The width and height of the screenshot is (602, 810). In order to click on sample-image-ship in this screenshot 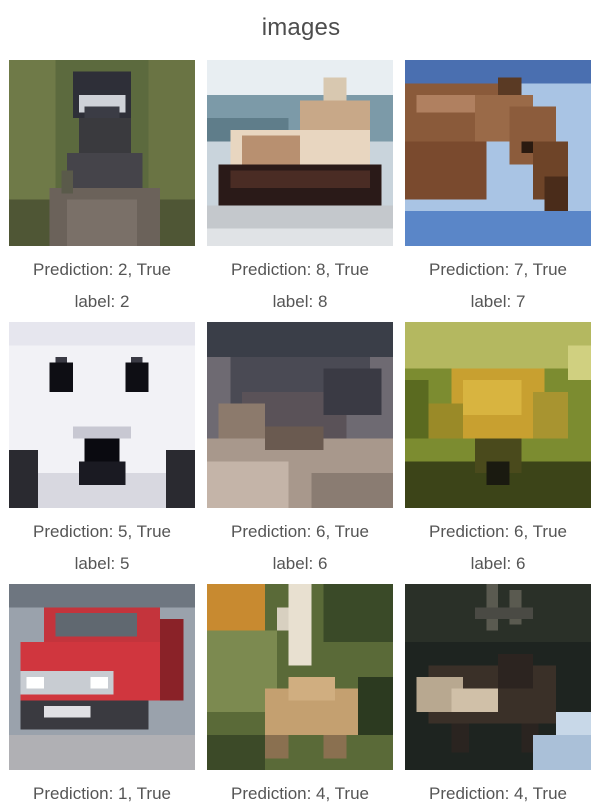, I will do `click(300, 153)`.